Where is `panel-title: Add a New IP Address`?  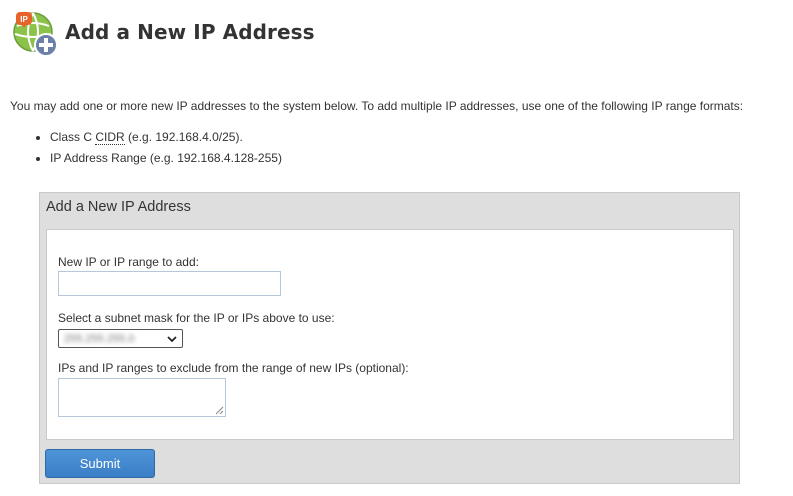
panel-title: Add a New IP Address is located at coordinates (118, 207).